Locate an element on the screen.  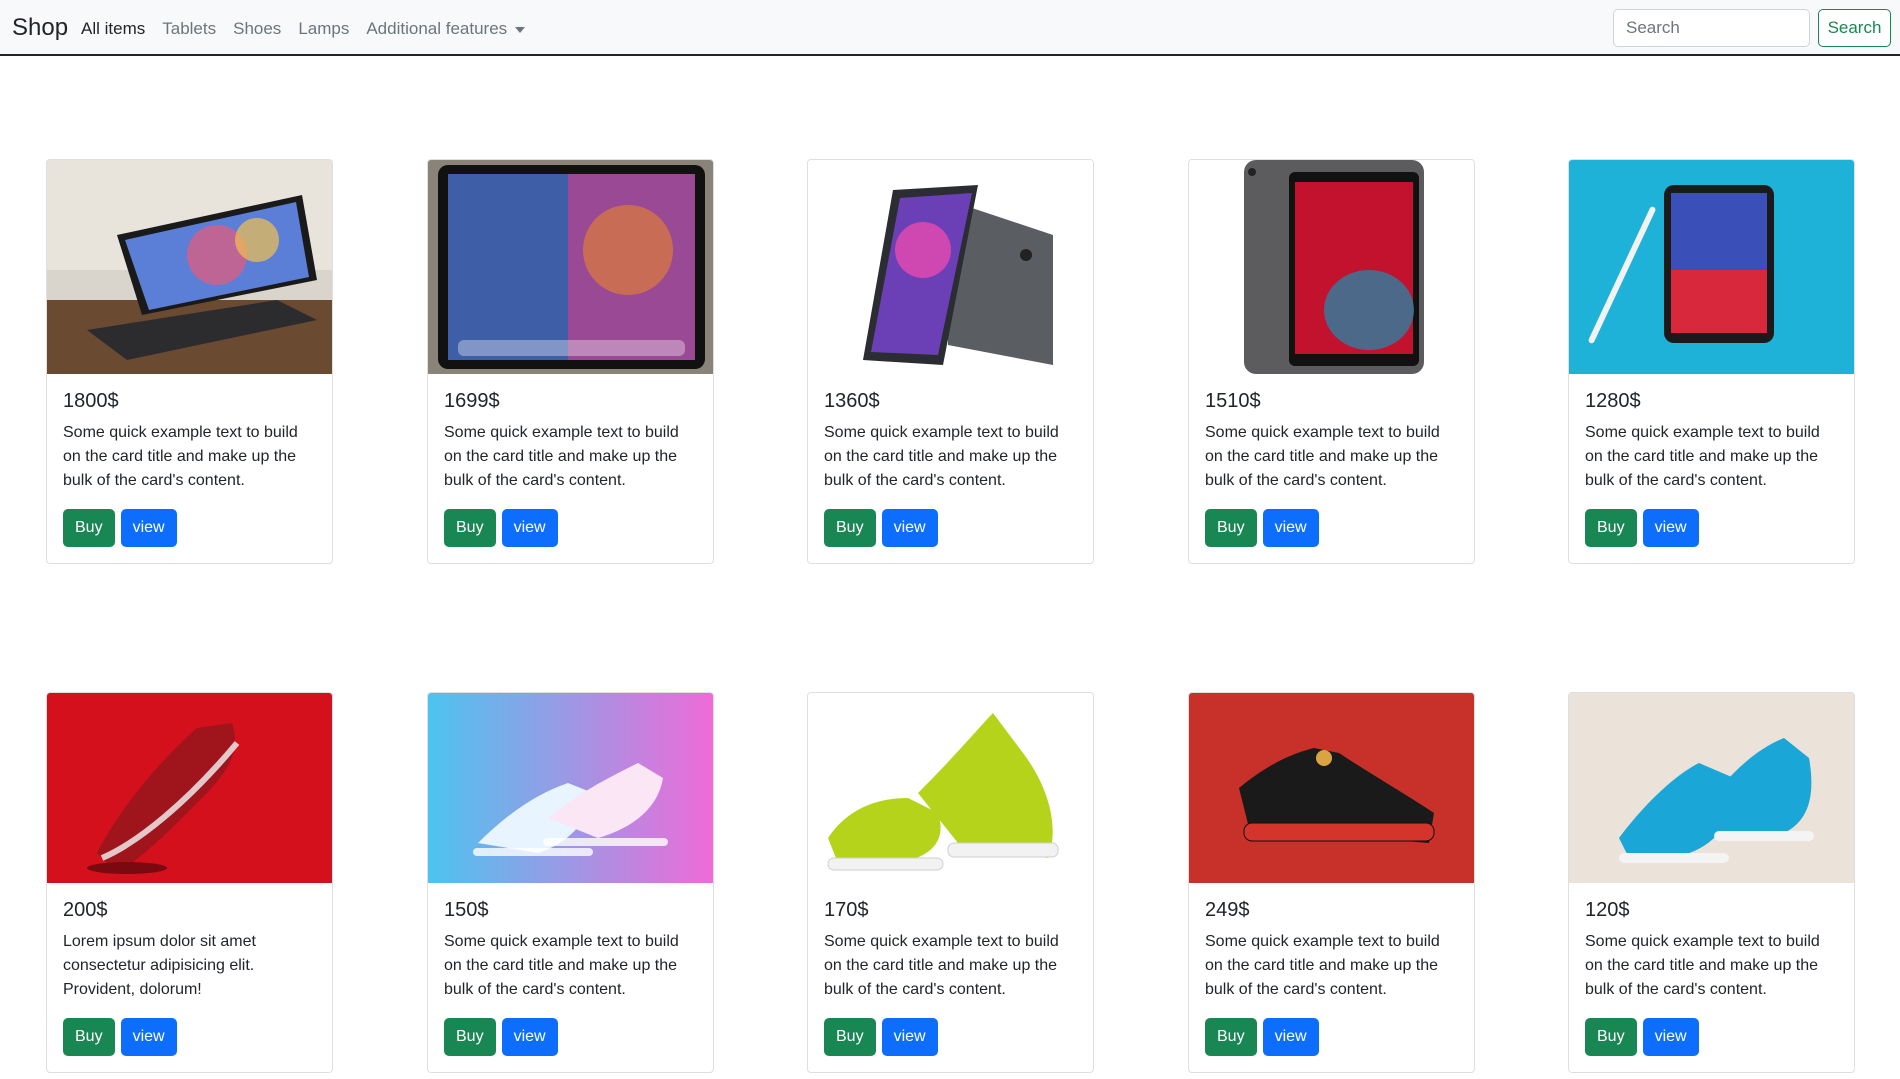
tablet-screen-image is located at coordinates (570, 267).